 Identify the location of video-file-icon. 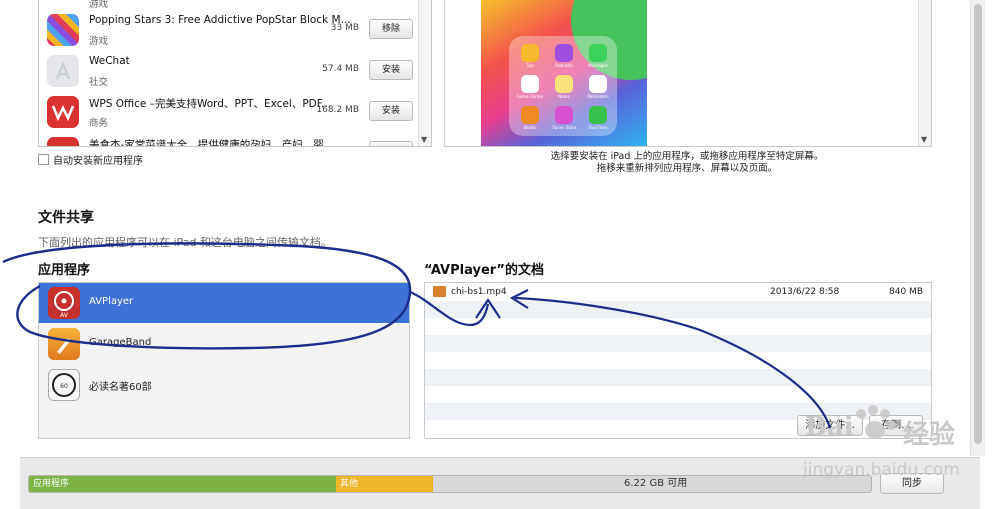
(439, 291).